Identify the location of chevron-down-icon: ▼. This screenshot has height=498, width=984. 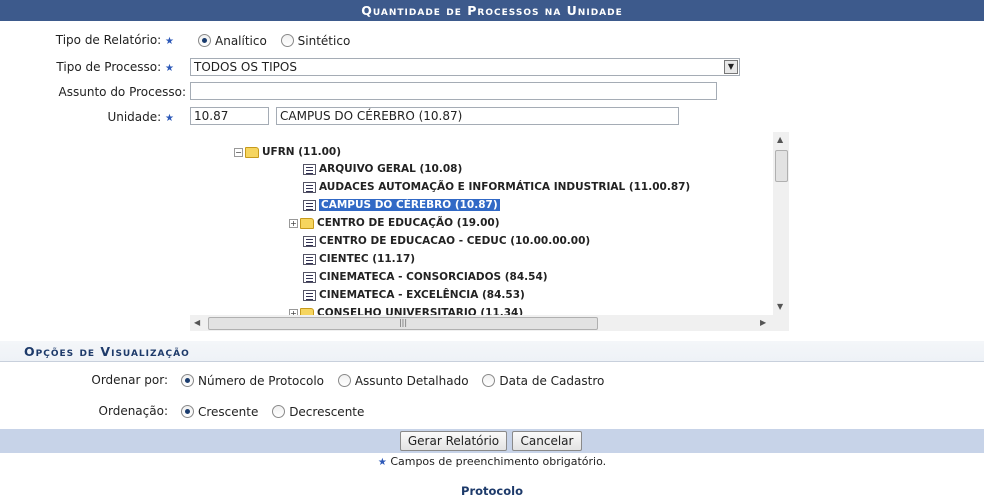
(731, 67).